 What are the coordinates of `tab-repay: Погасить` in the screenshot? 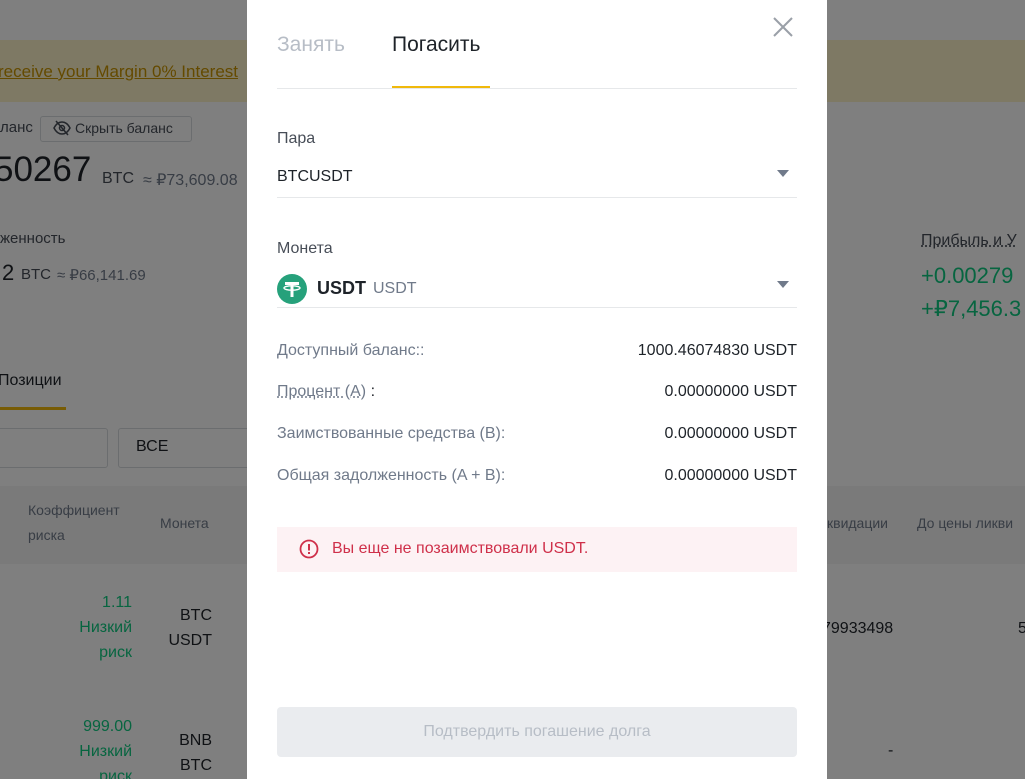 It's located at (436, 45).